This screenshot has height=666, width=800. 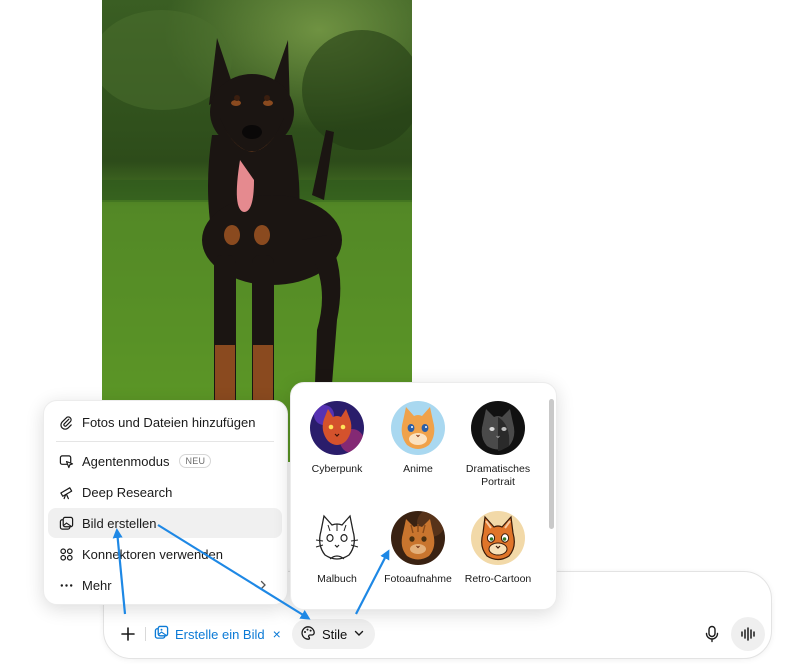 I want to click on style-label: Malbuch, so click(x=337, y=579).